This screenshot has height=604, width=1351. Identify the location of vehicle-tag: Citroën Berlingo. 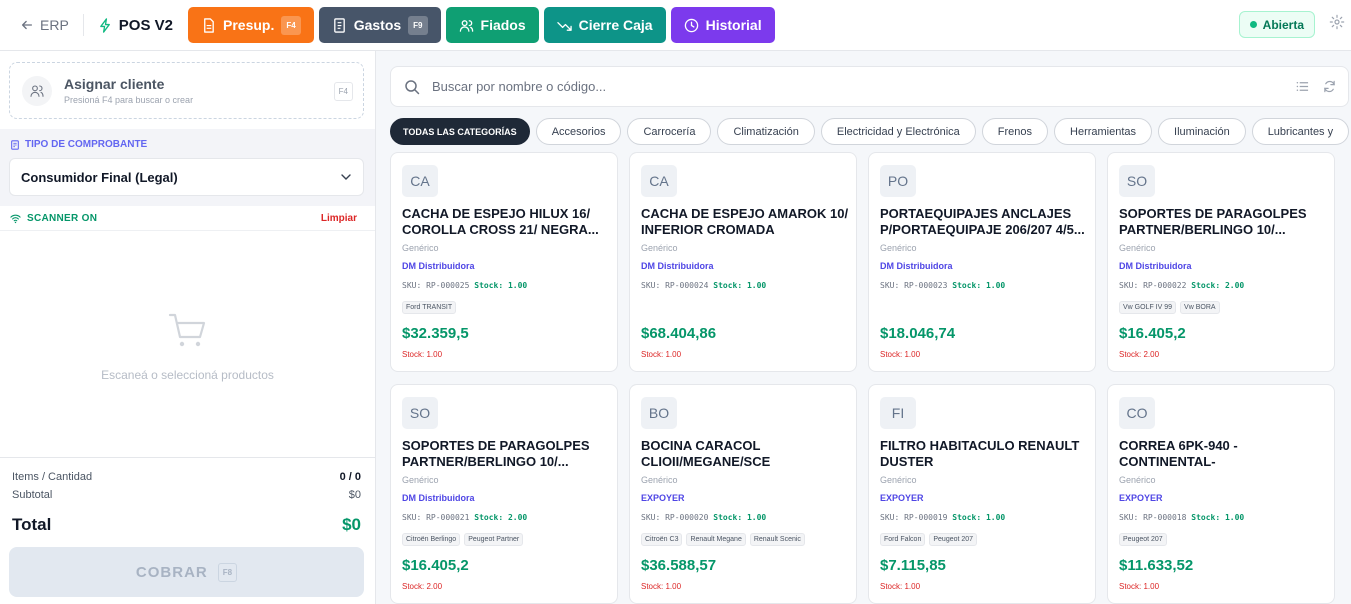
(431, 539).